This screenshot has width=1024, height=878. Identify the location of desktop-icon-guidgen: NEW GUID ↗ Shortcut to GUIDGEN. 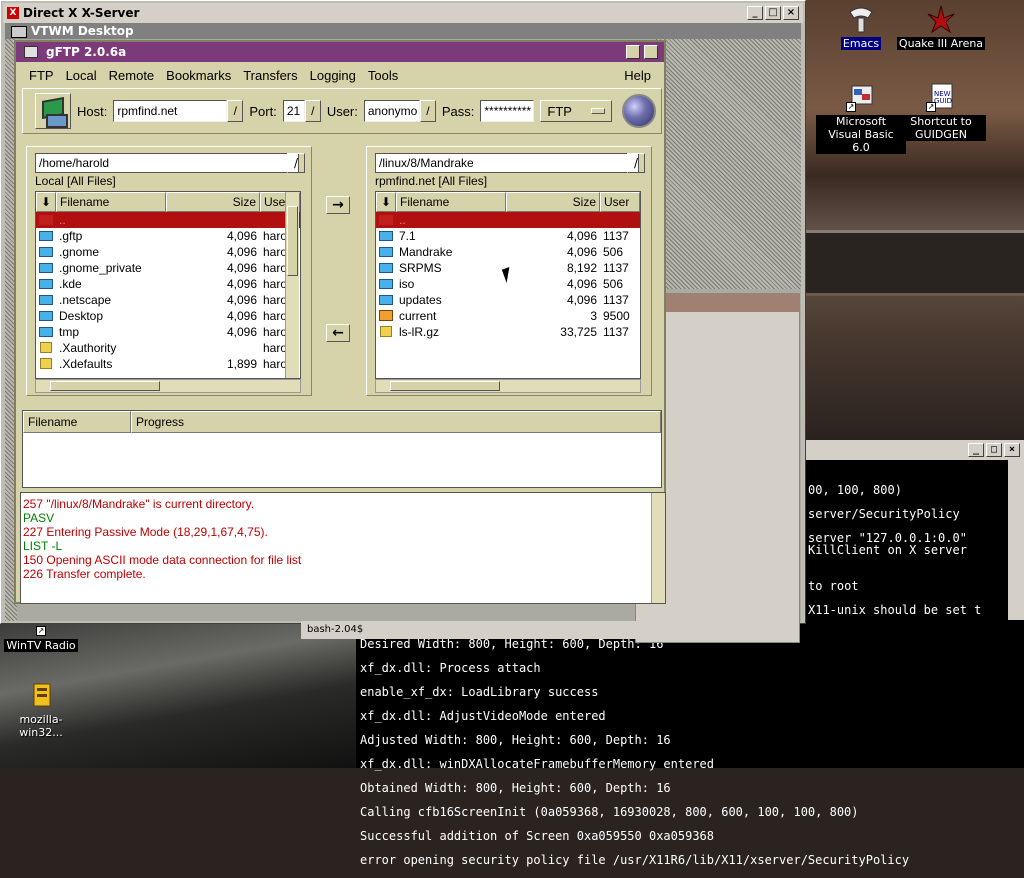
(941, 111).